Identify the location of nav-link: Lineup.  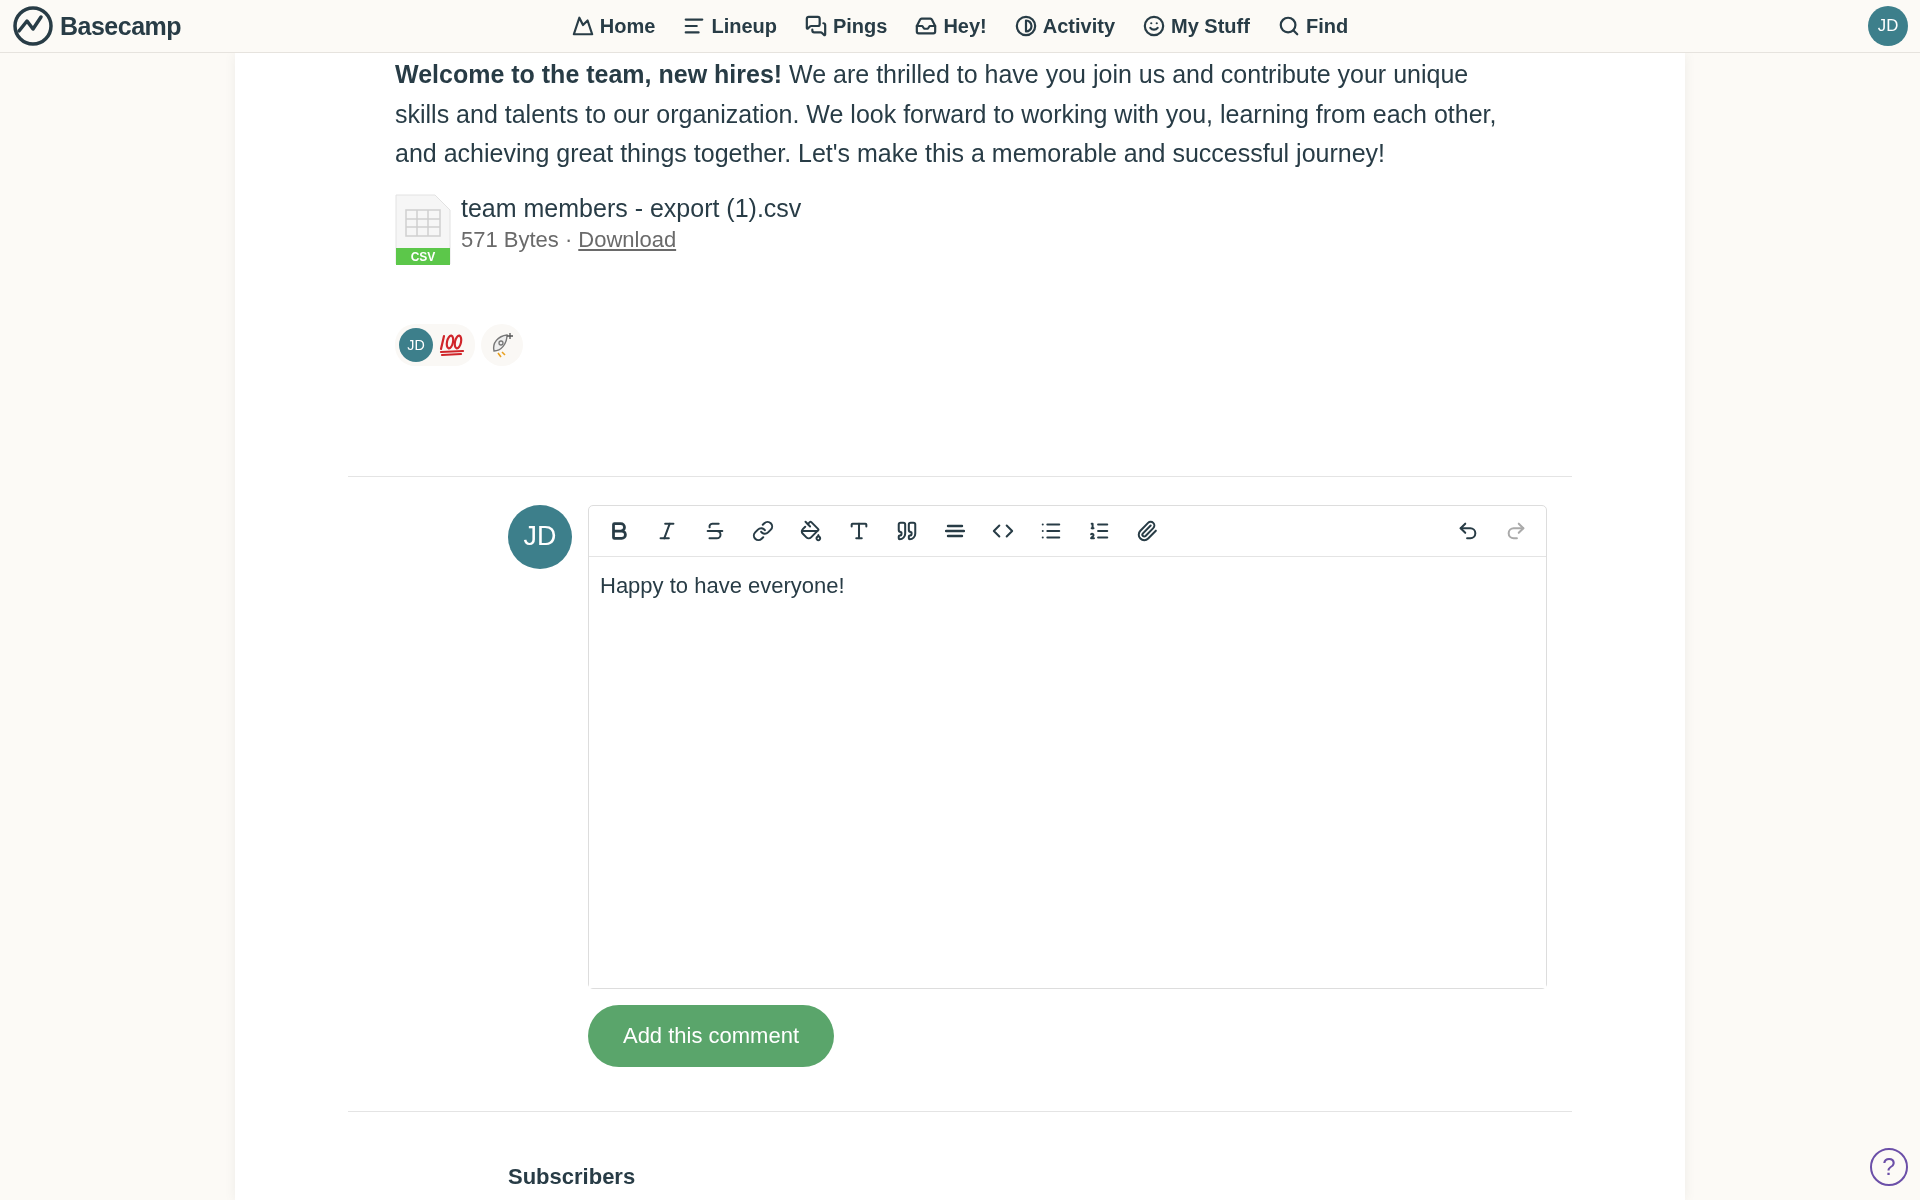
(730, 26).